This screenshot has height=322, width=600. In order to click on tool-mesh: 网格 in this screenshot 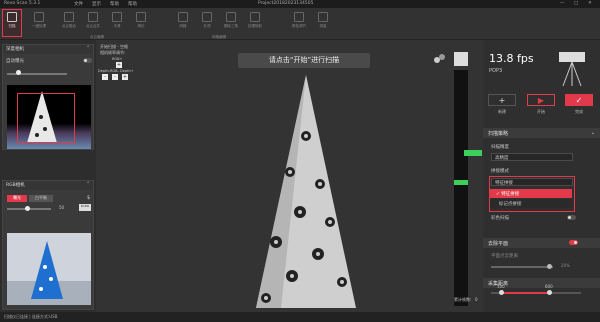, I will do `click(183, 23)`.